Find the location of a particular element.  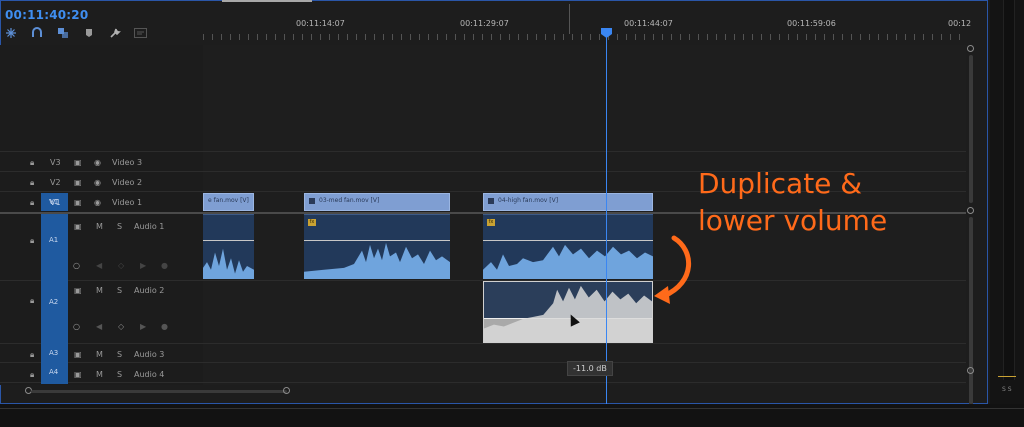

timeline-toolbar is located at coordinates (75, 33).